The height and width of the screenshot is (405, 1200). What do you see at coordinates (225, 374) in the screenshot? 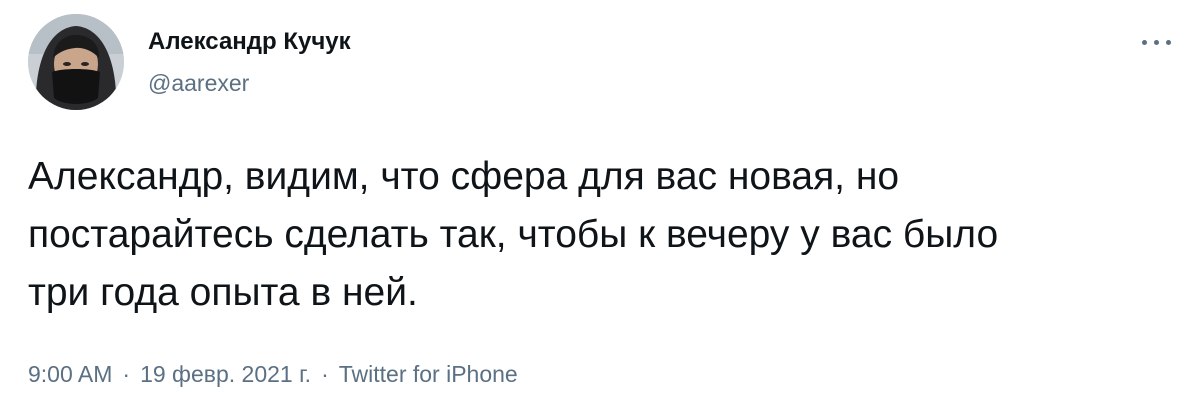
I see `tweet-date: 19 февр. 2021 г.` at bounding box center [225, 374].